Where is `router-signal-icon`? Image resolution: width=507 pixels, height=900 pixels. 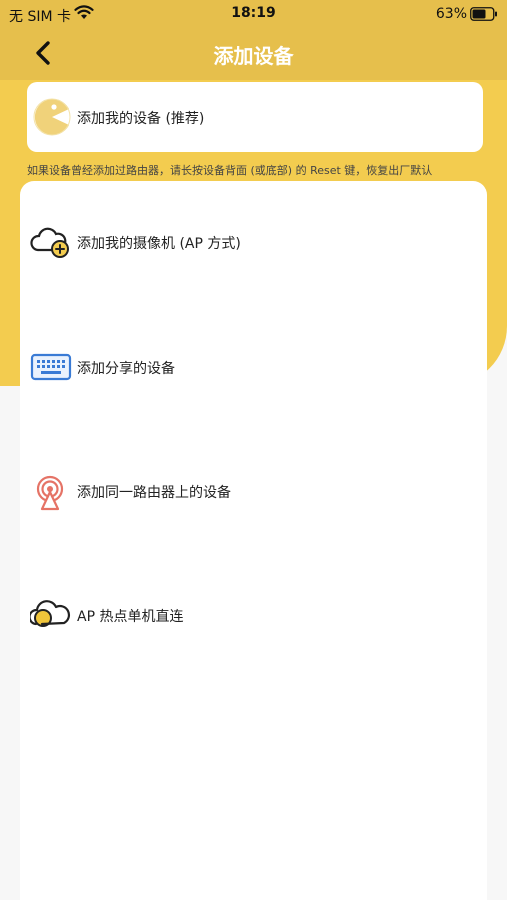 router-signal-icon is located at coordinates (52, 492).